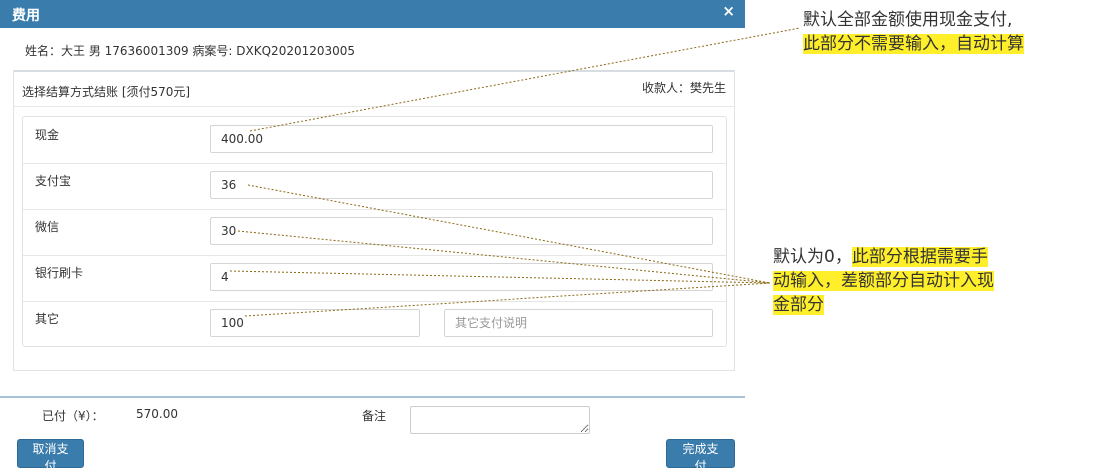  I want to click on payment-row-alipay: 支付宝, so click(374, 186).